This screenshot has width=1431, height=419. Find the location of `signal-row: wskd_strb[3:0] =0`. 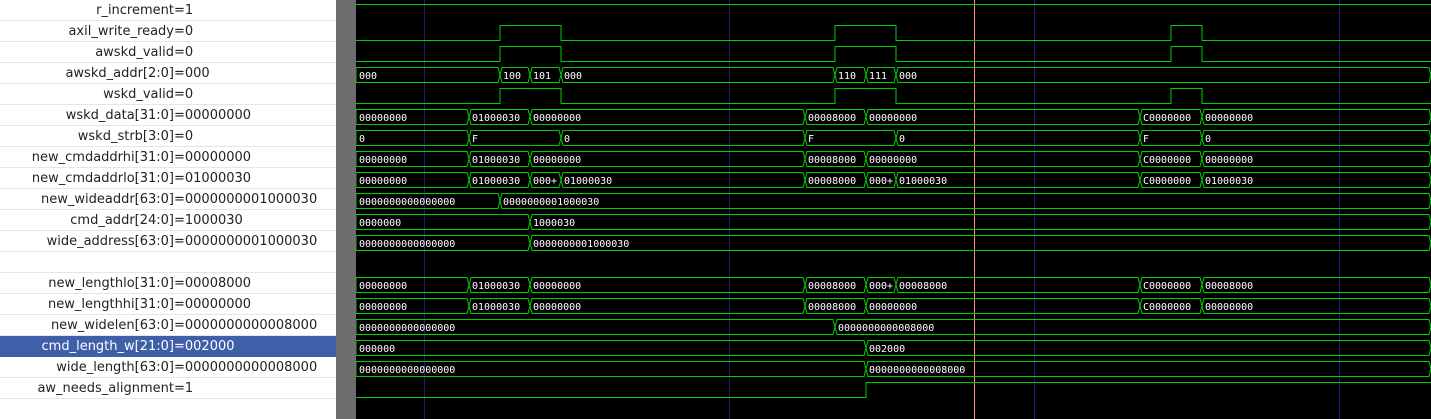

signal-row: wskd_strb[3:0] =0 is located at coordinates (168, 136).